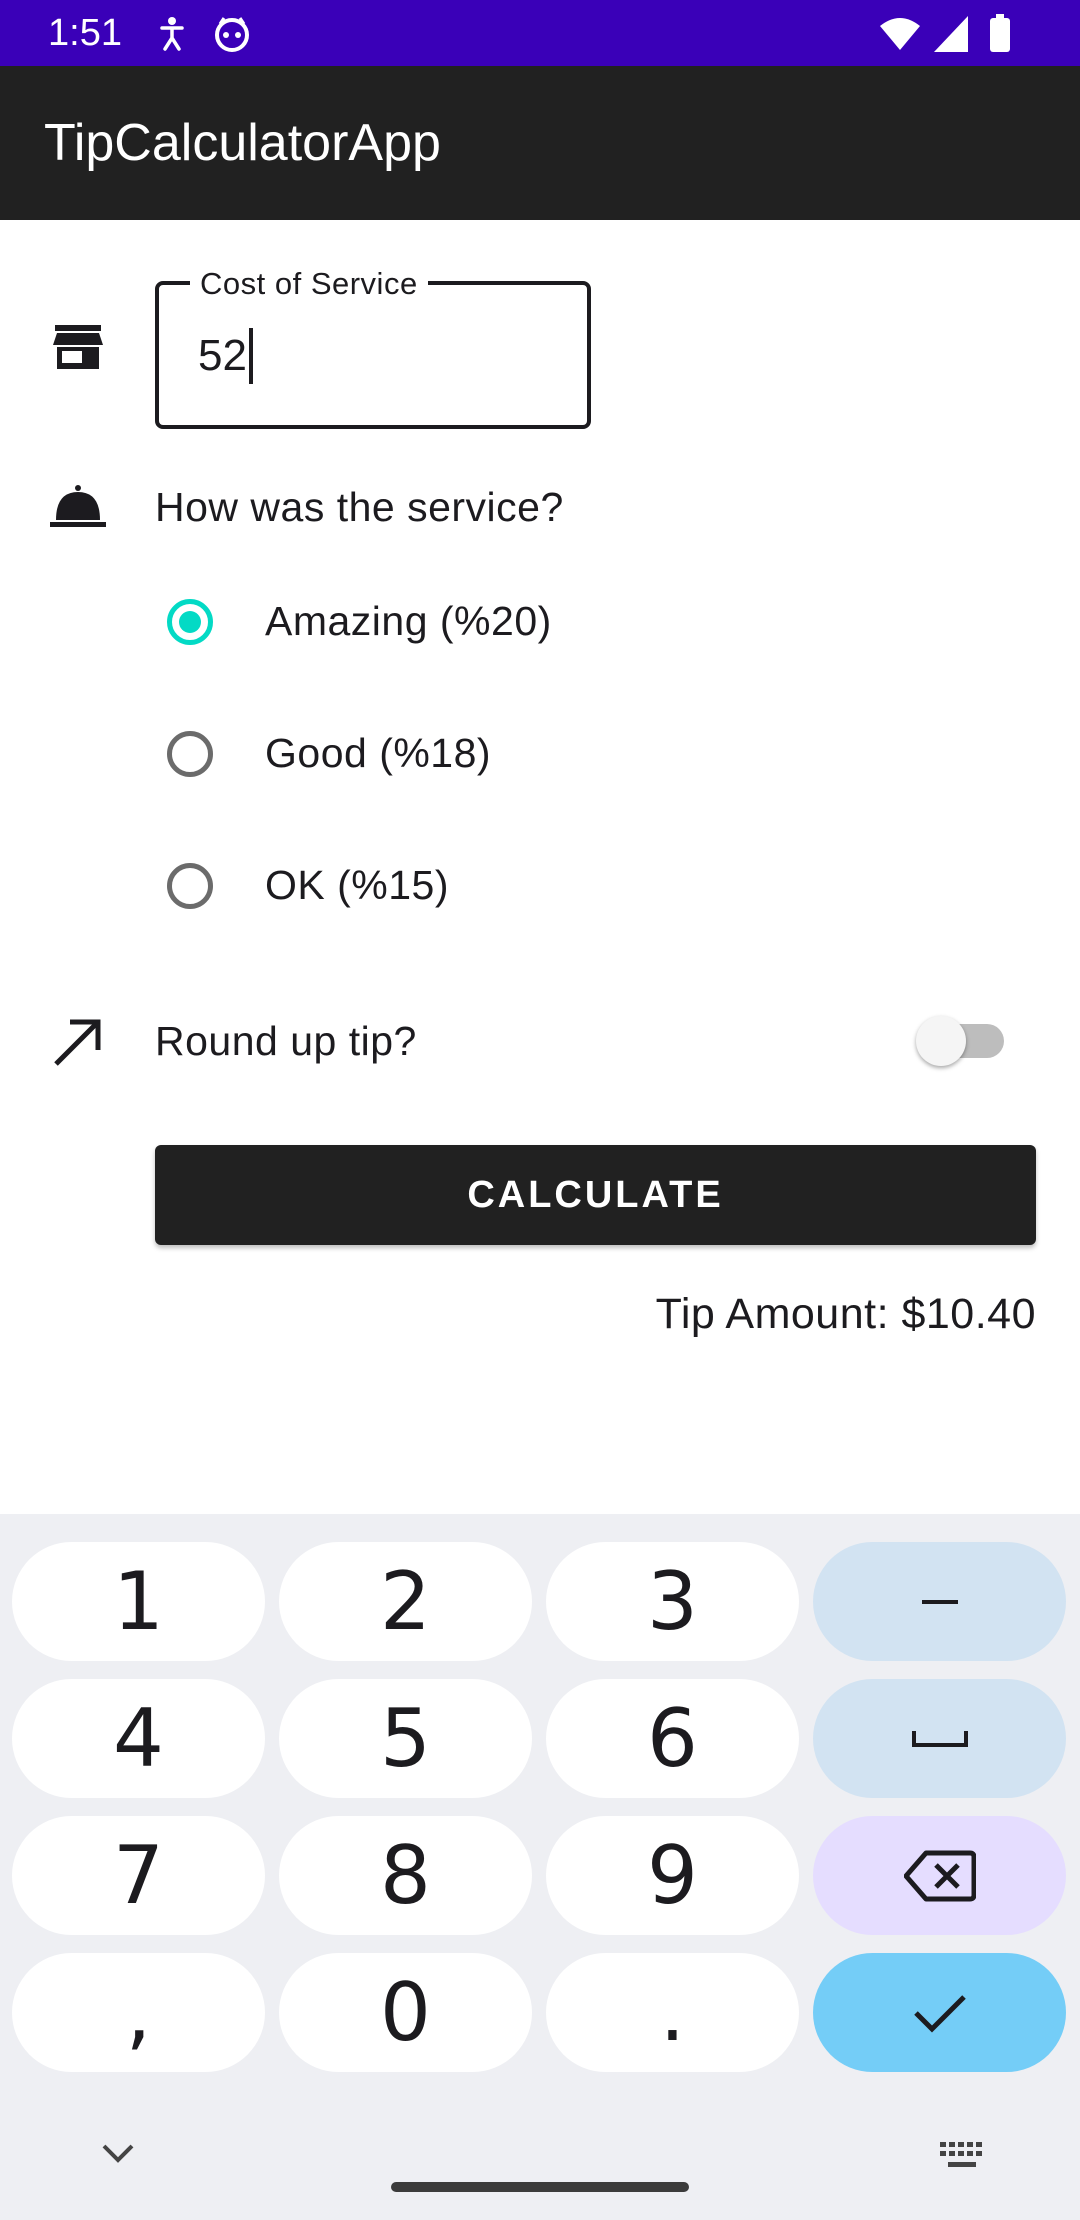  I want to click on room-service-icon, so click(78, 506).